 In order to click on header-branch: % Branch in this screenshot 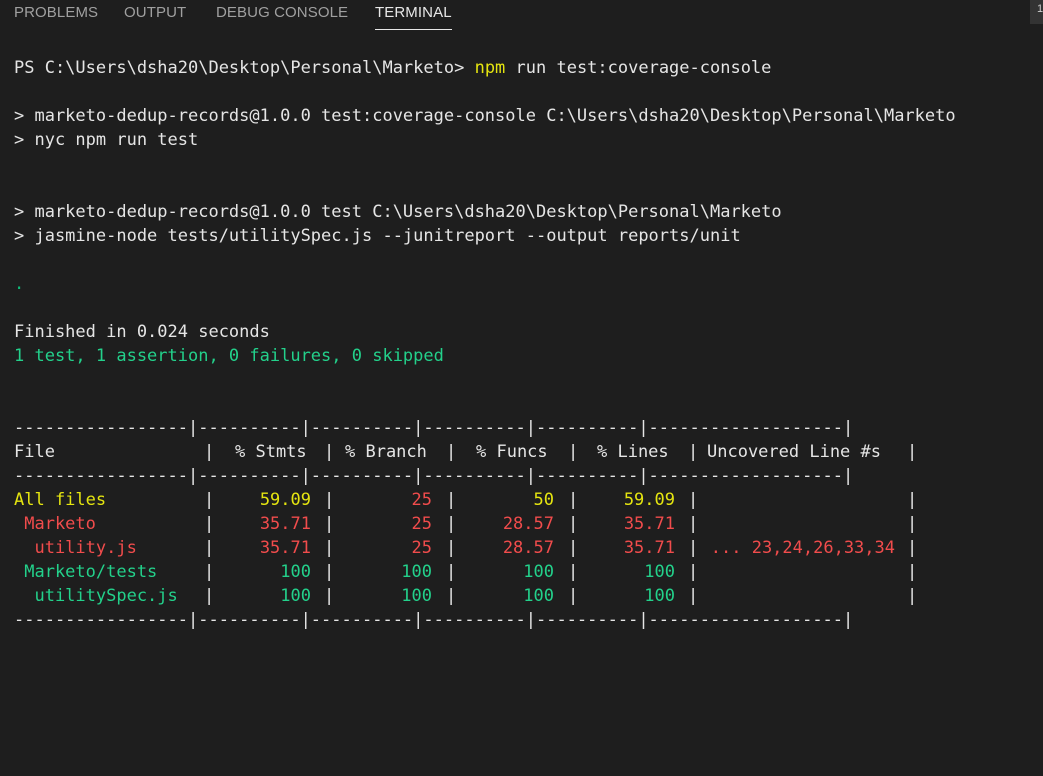, I will do `click(386, 452)`.